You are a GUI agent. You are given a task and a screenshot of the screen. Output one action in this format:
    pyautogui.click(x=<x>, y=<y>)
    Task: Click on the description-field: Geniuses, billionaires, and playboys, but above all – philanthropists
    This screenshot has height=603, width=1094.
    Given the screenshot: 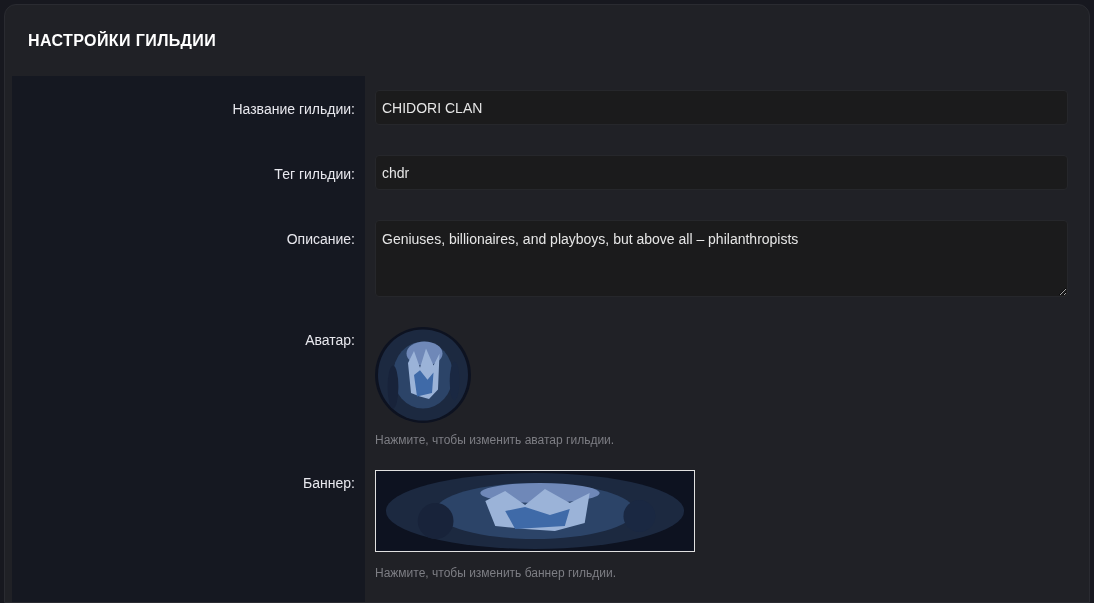 What is the action you would take?
    pyautogui.click(x=721, y=258)
    